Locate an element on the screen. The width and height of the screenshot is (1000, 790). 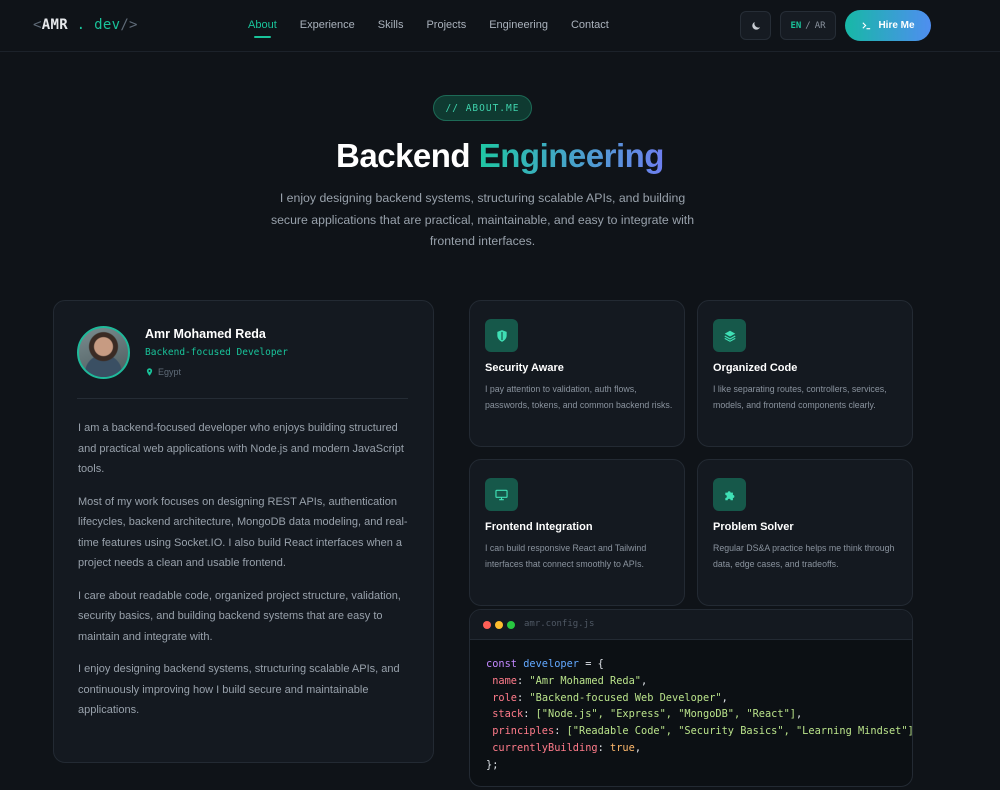
theme-toggle-button is located at coordinates (755, 25).